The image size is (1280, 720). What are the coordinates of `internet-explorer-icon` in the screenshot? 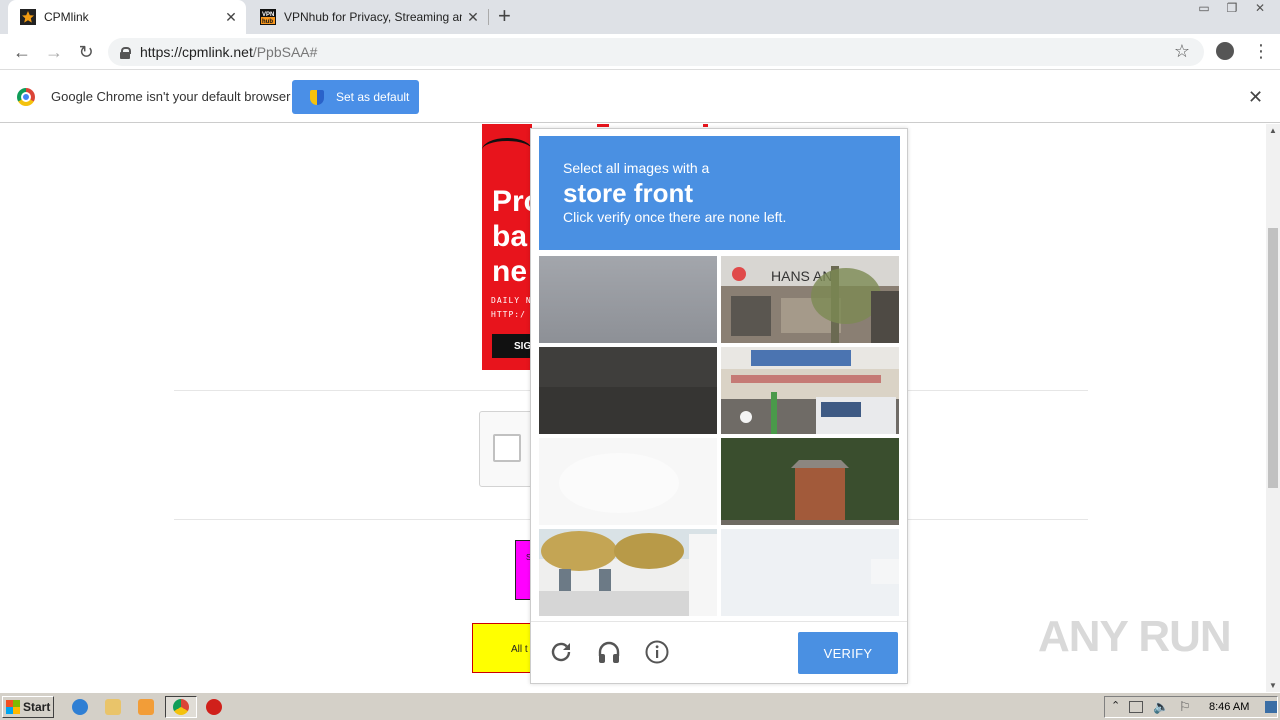 It's located at (80, 707).